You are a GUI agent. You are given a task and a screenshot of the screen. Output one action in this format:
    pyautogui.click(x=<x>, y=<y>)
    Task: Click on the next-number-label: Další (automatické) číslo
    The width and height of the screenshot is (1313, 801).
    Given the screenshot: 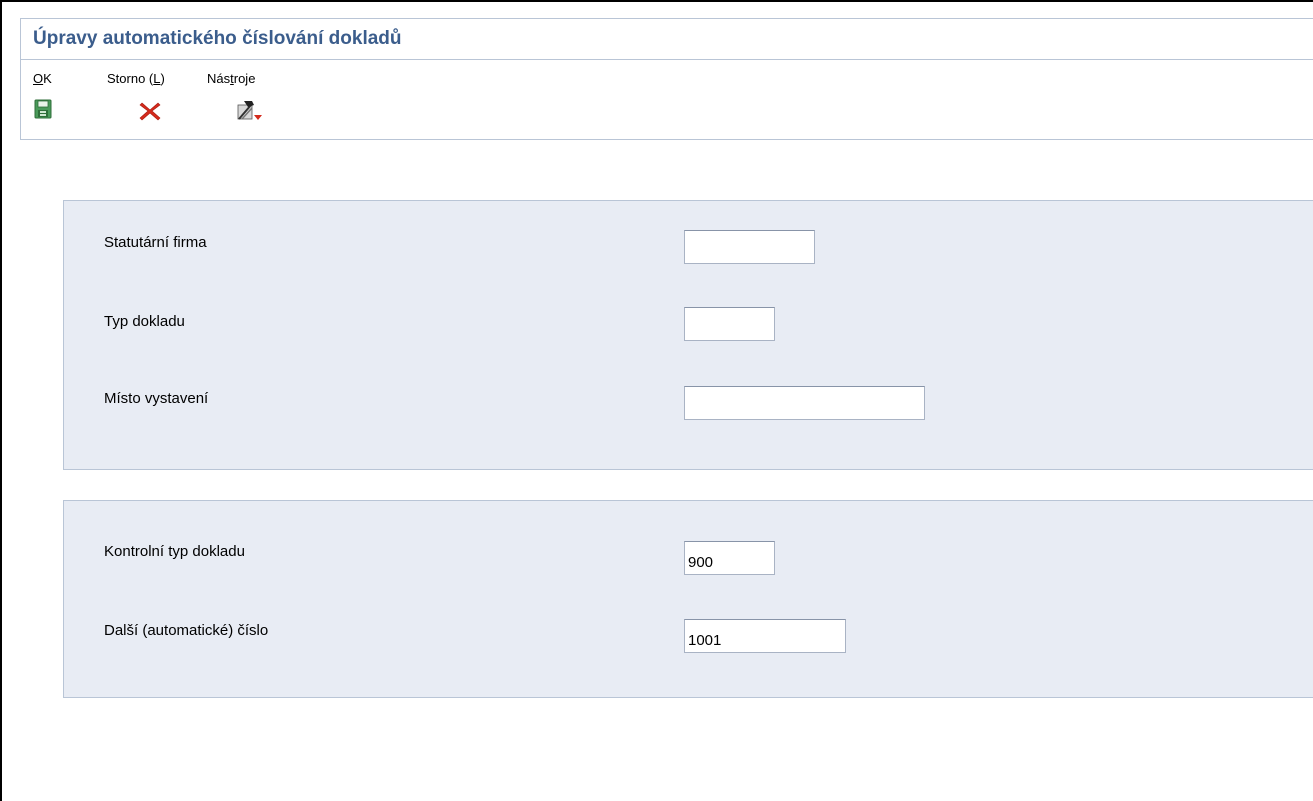 What is the action you would take?
    pyautogui.click(x=186, y=630)
    